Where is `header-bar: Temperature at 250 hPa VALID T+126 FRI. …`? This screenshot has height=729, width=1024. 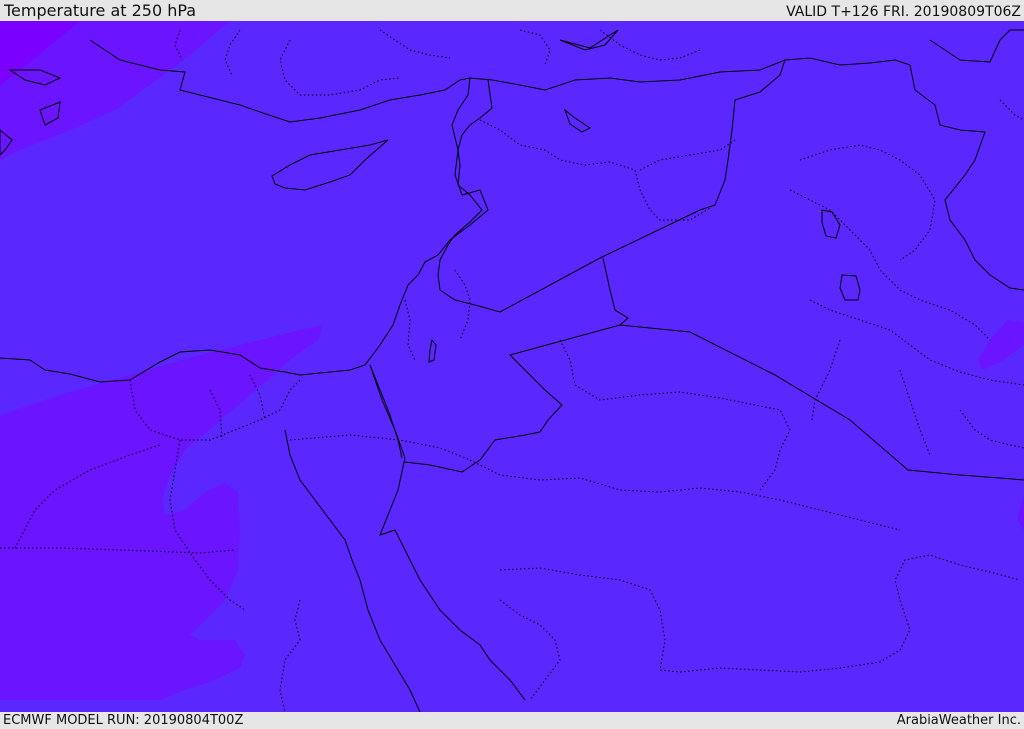
header-bar: Temperature at 250 hPa VALID T+126 FRI. … is located at coordinates (512, 10).